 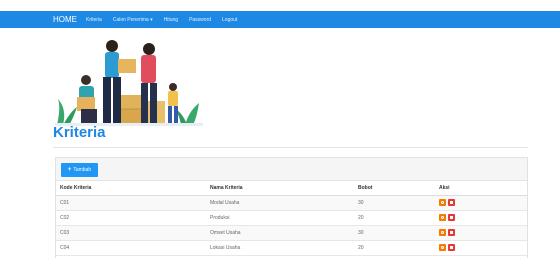 What do you see at coordinates (133, 20) in the screenshot?
I see `nav-item-calon-penerima-dropdown: Calon Penerima ▾` at bounding box center [133, 20].